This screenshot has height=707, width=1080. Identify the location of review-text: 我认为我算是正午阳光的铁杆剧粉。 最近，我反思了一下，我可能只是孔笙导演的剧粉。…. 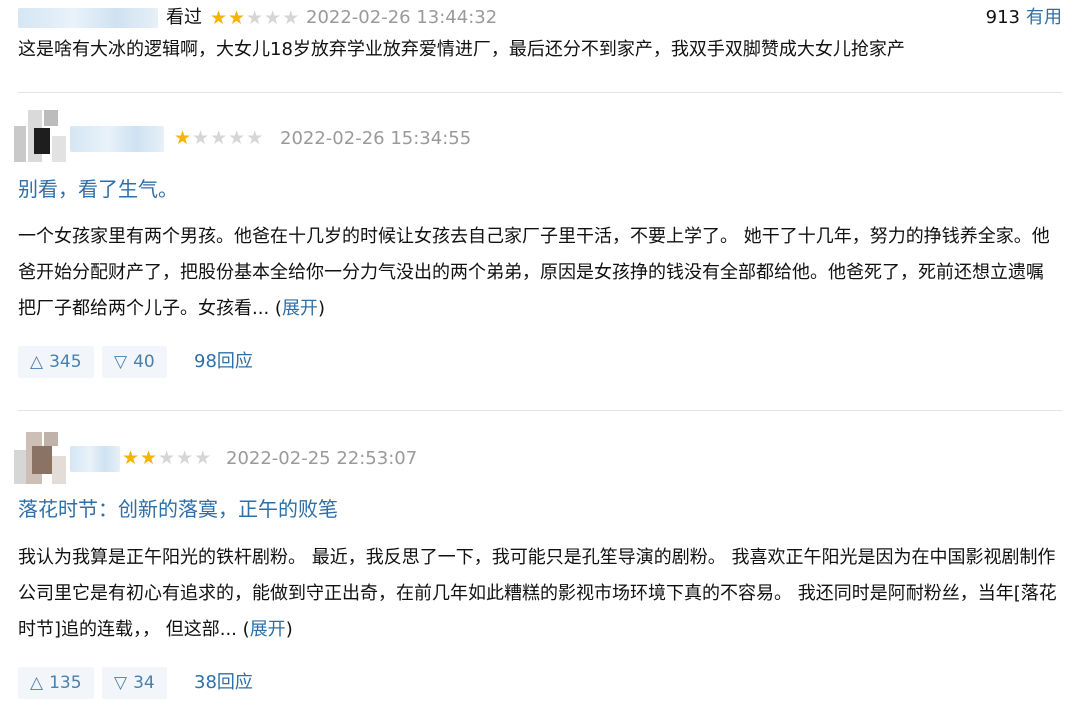
(538, 594).